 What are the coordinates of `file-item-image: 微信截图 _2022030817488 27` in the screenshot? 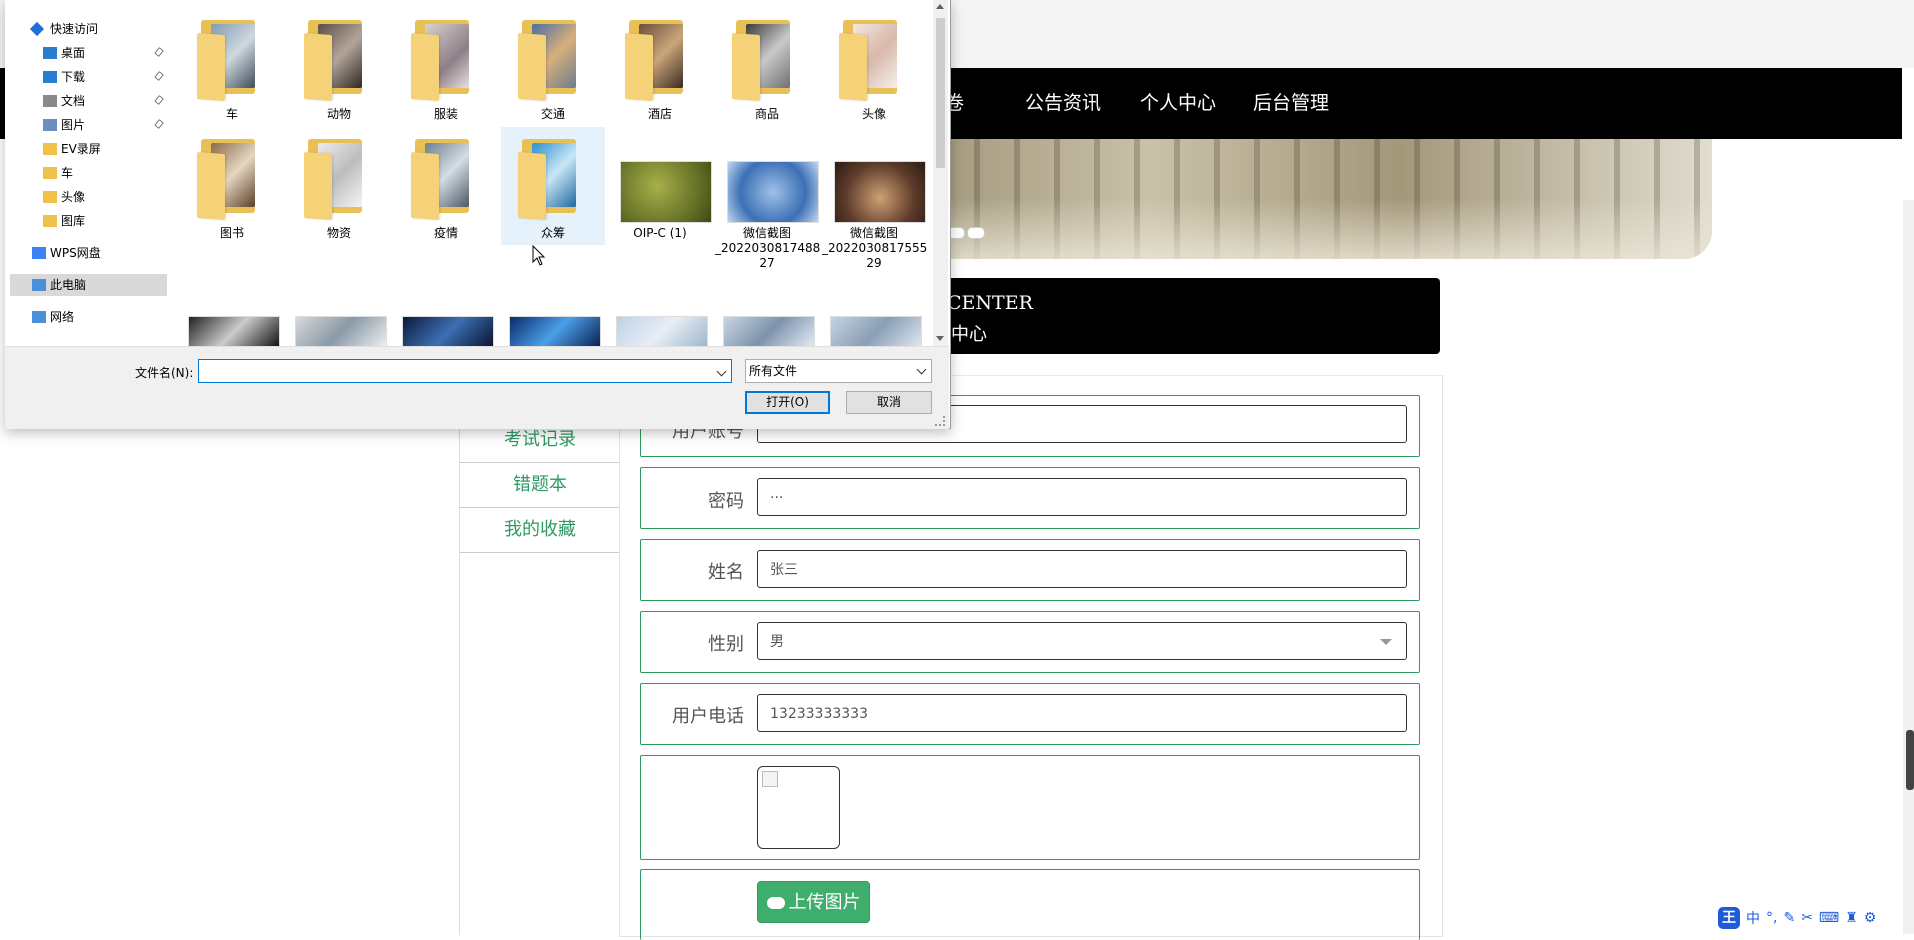 It's located at (767, 202).